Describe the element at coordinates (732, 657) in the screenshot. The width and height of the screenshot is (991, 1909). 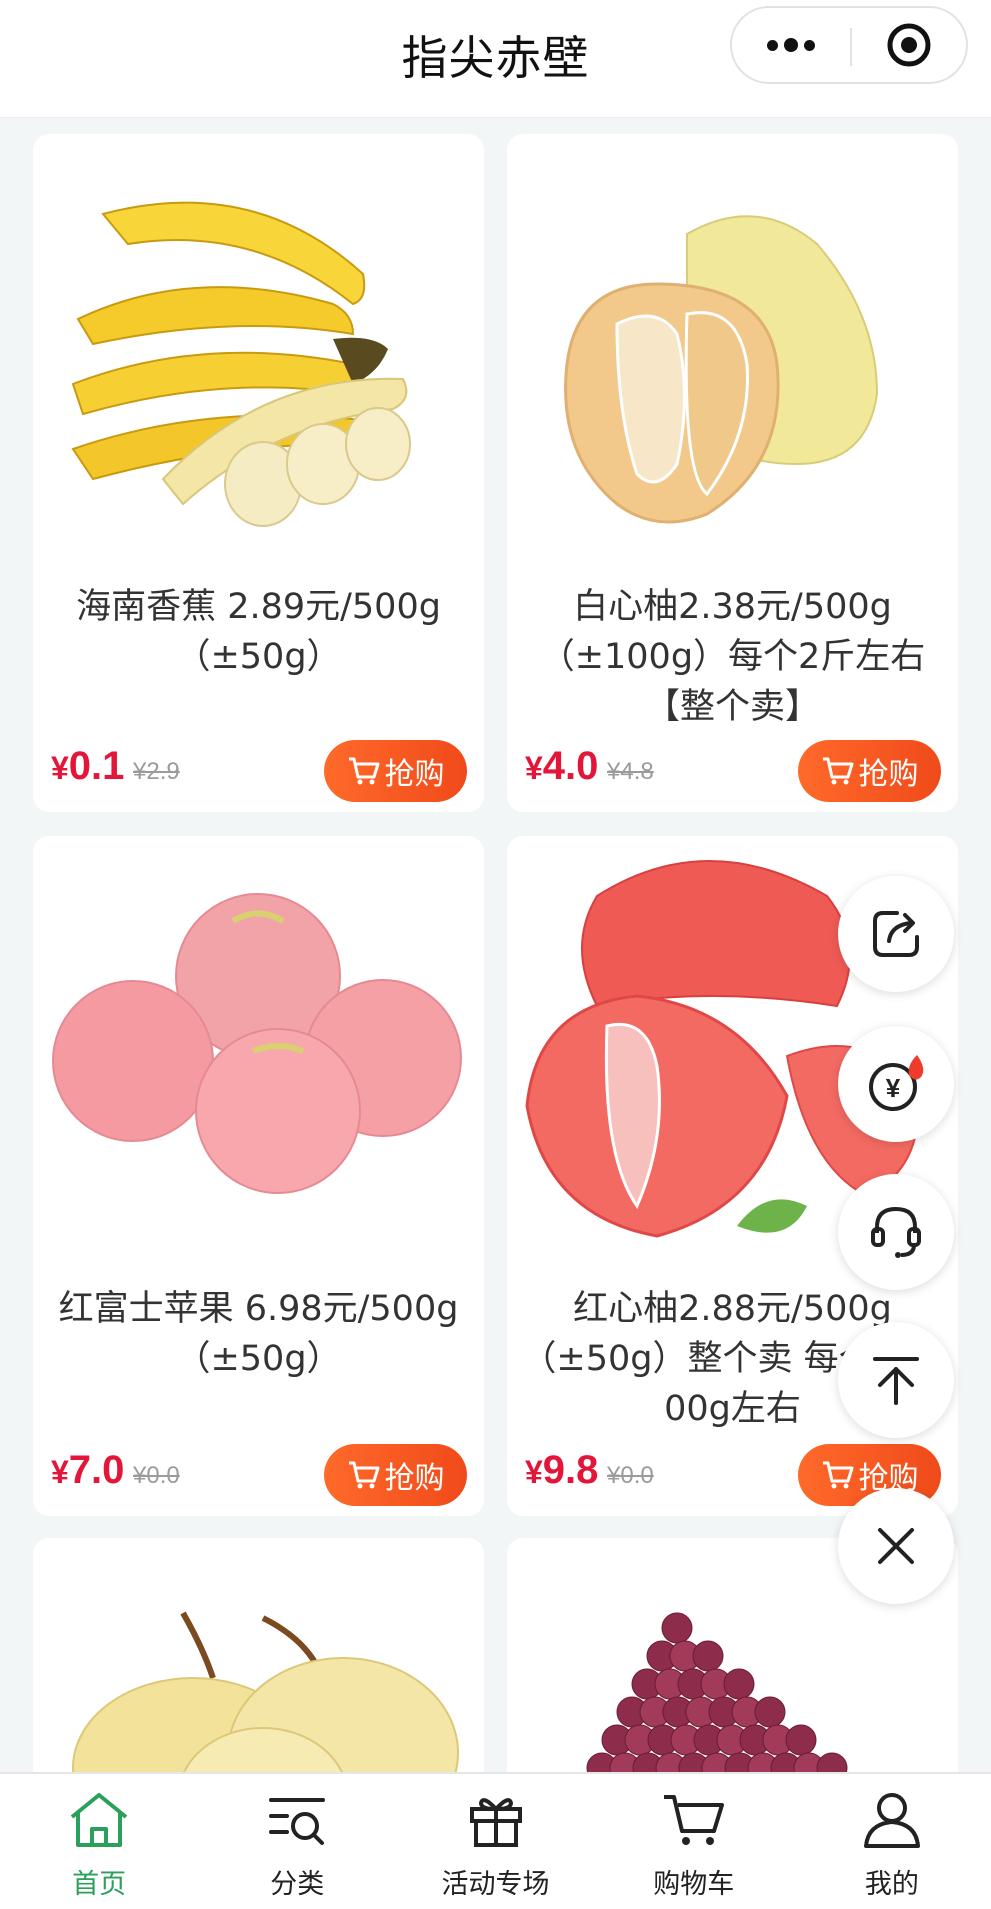
I see `product-name: 白心柚2.38元/500g（±100g）每个2斤左右 【整个卖】` at that location.